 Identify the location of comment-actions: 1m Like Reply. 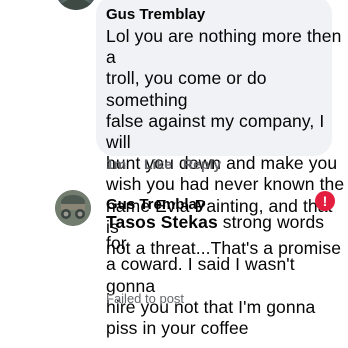
(163, 164).